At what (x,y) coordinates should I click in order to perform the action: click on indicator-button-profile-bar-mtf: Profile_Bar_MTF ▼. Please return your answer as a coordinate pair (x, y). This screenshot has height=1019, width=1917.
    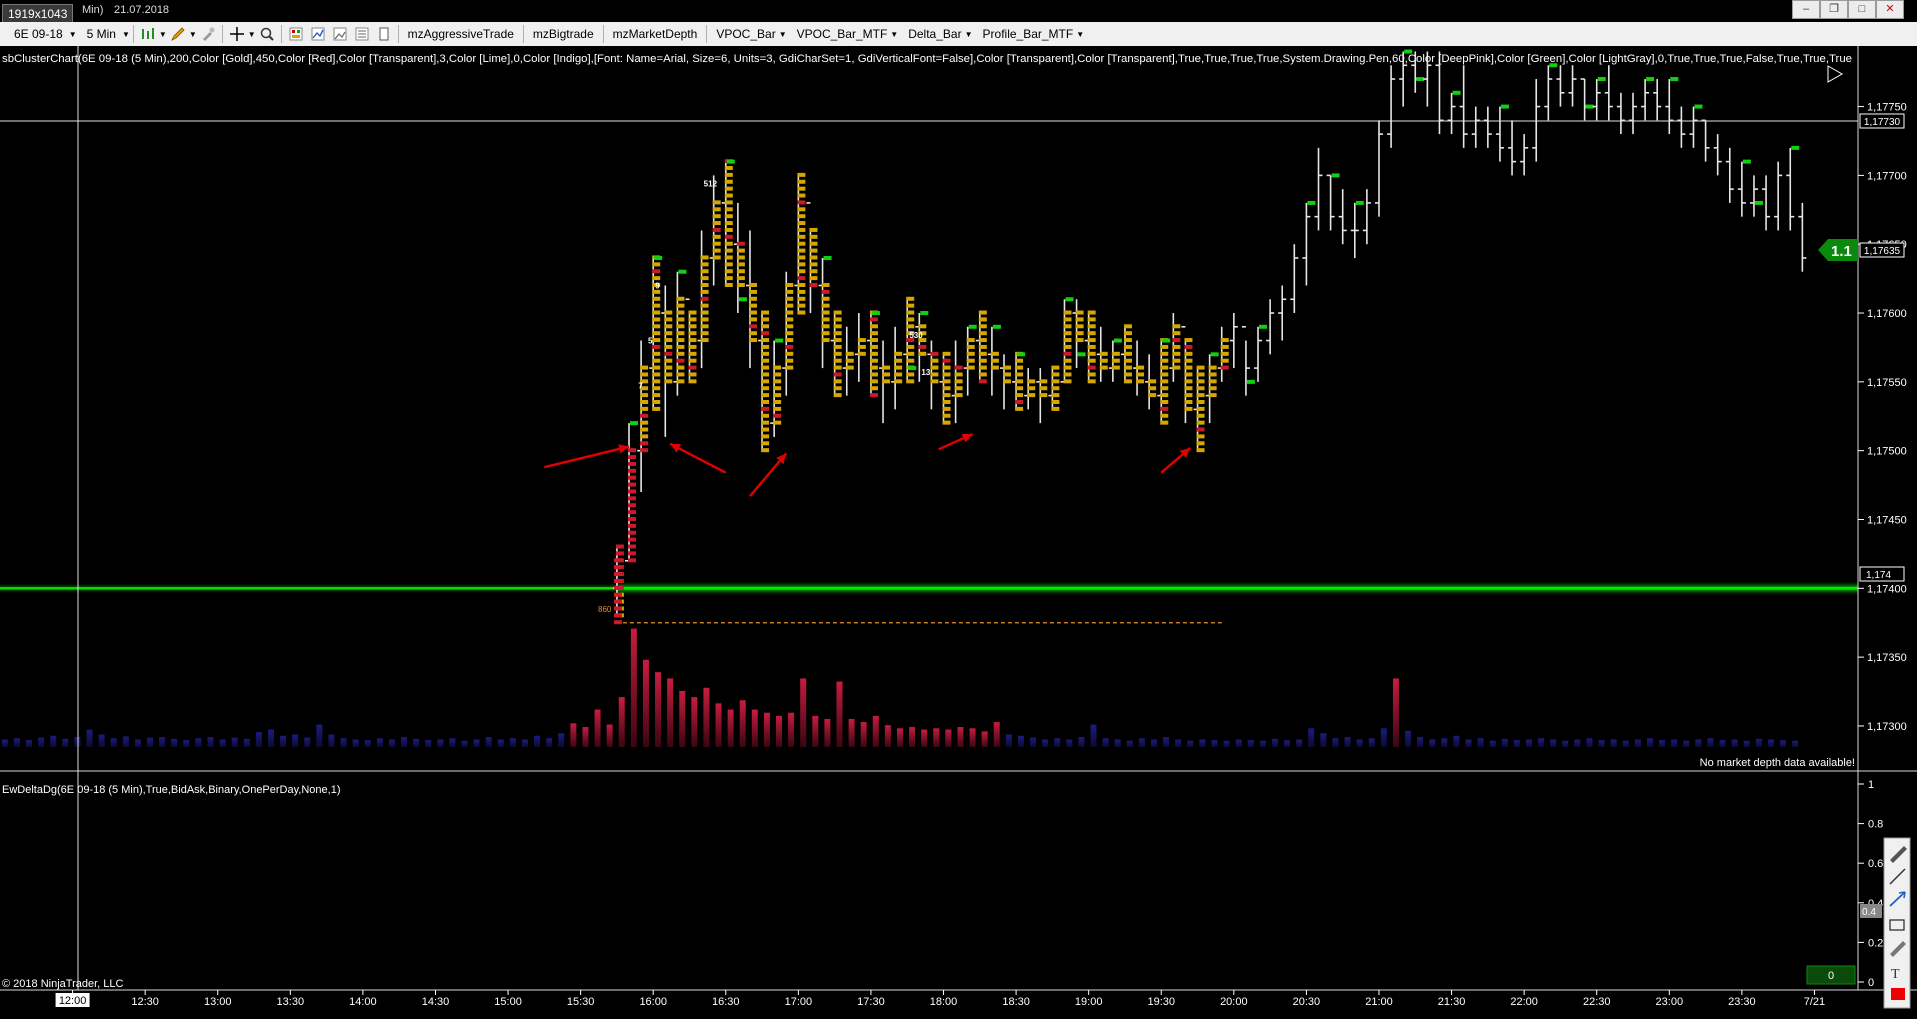
    Looking at the image, I should click on (1031, 34).